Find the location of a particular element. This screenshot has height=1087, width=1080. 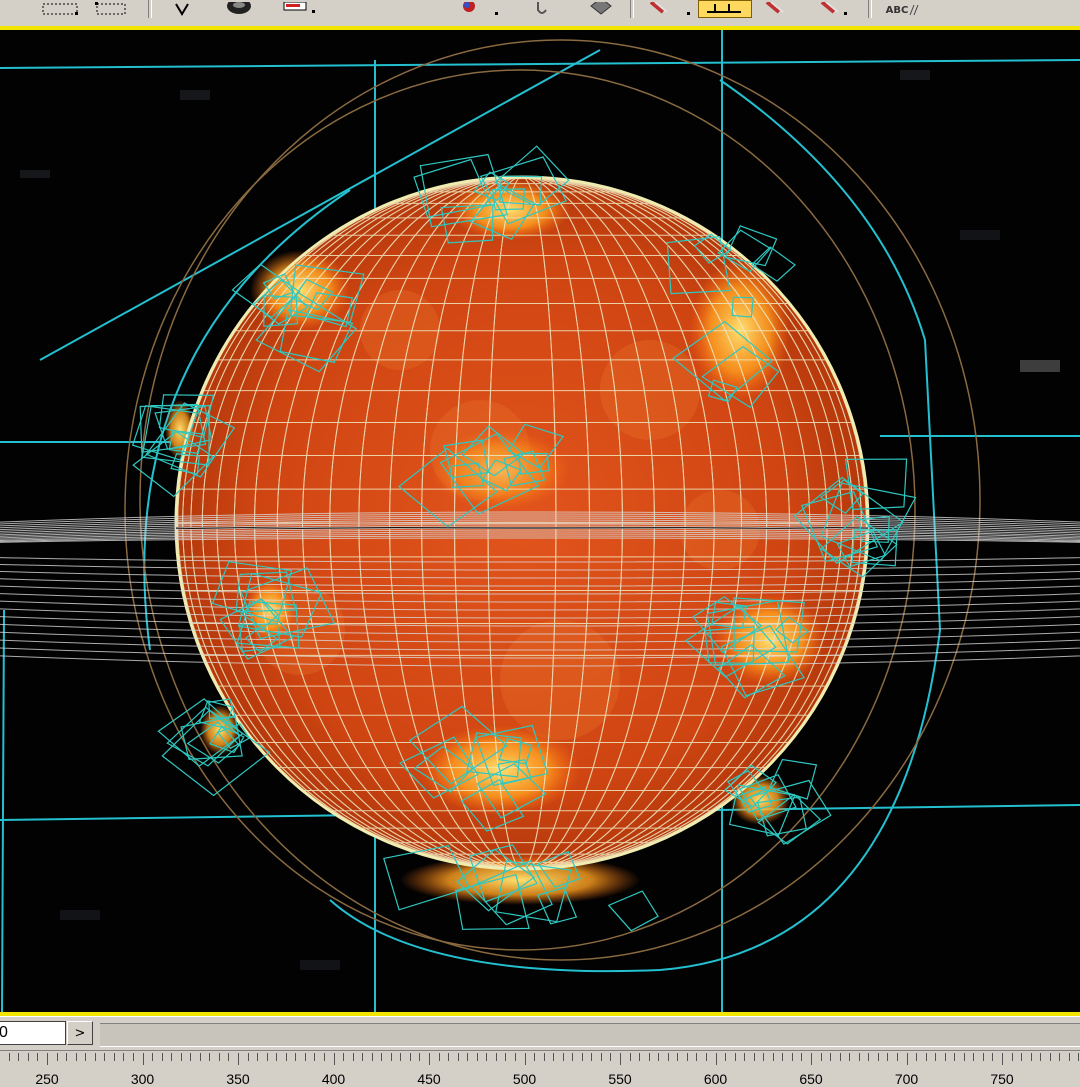

schematic-view-icon is located at coordinates (775, 10).